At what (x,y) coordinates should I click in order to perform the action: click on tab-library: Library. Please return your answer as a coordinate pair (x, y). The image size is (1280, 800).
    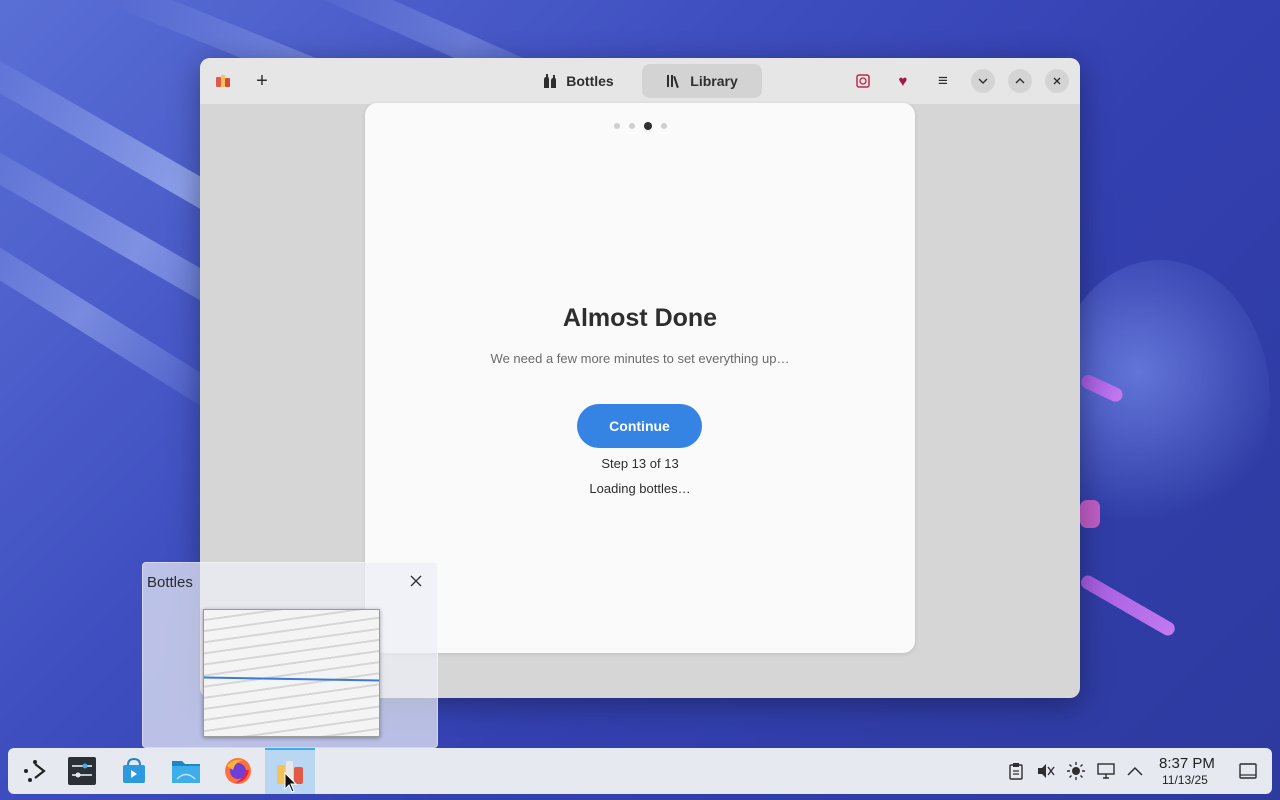
    Looking at the image, I should click on (702, 81).